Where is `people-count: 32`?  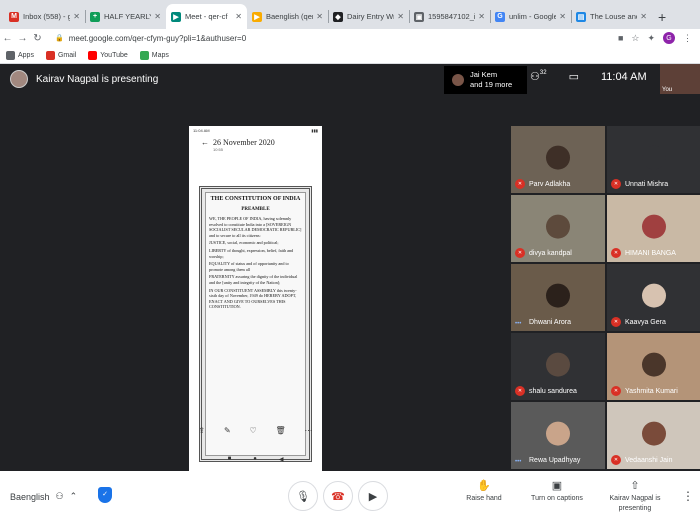
people-count: 32 is located at coordinates (543, 73).